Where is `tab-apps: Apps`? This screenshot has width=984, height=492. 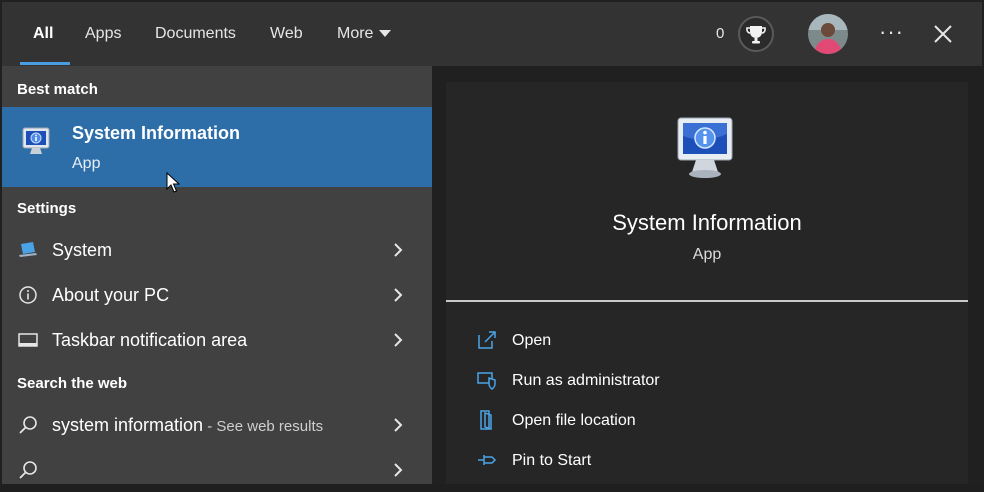 tab-apps: Apps is located at coordinates (103, 34).